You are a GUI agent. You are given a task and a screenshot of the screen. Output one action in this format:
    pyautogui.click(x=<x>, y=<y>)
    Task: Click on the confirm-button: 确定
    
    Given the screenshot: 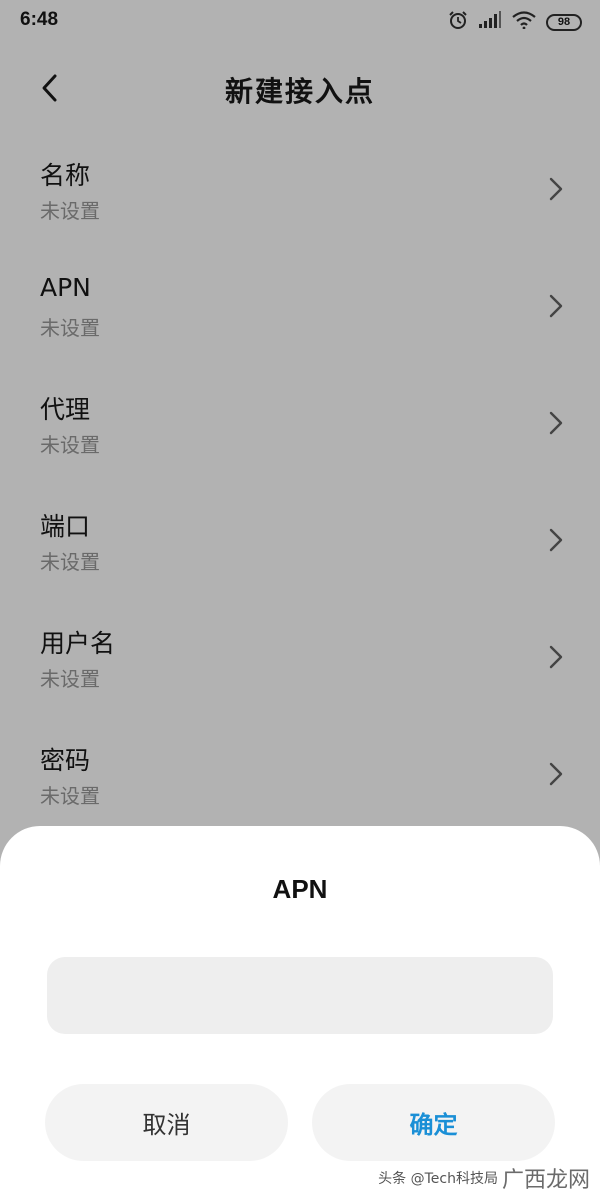 What is the action you would take?
    pyautogui.click(x=433, y=1122)
    